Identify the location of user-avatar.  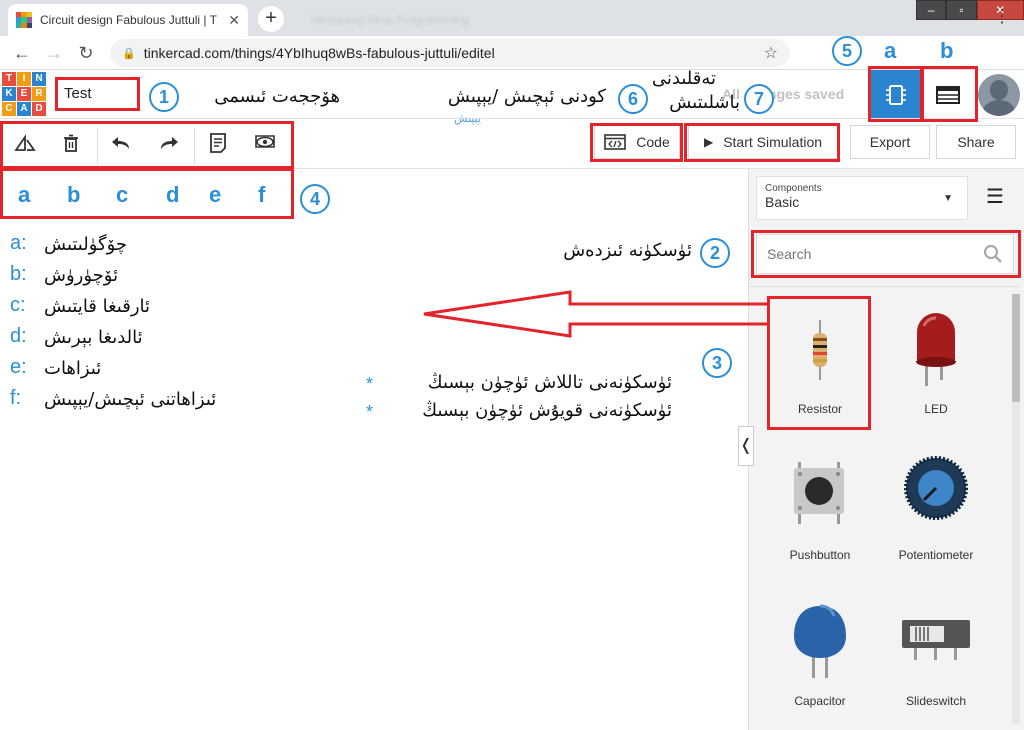
(999, 95).